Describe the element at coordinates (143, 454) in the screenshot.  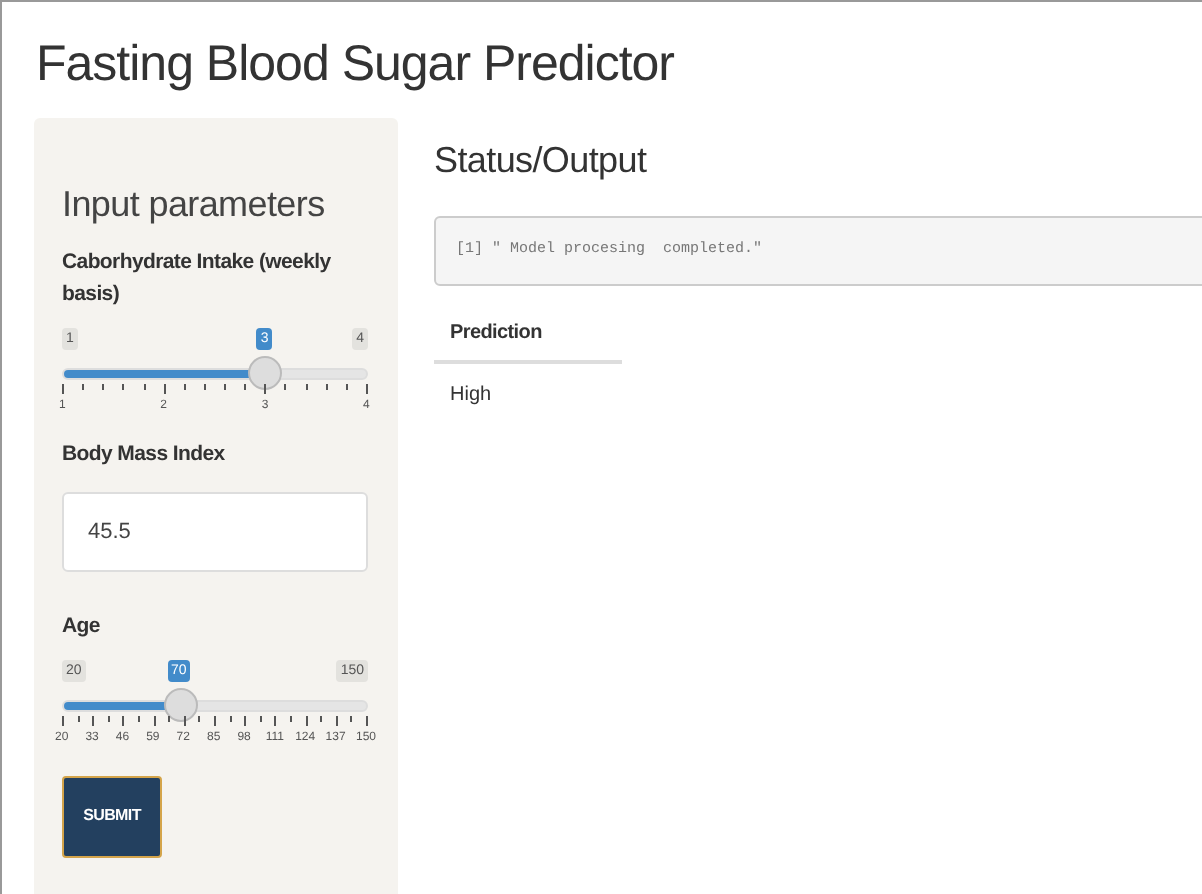
I see `field-label: Body Mass Index` at that location.